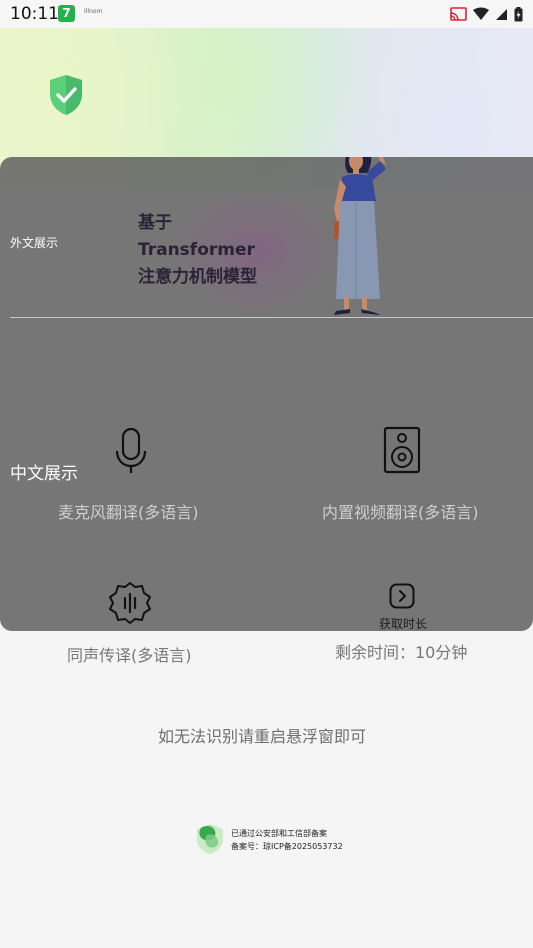  Describe the element at coordinates (197, 277) in the screenshot. I see `tagline-line: 注意力机制模型` at that location.